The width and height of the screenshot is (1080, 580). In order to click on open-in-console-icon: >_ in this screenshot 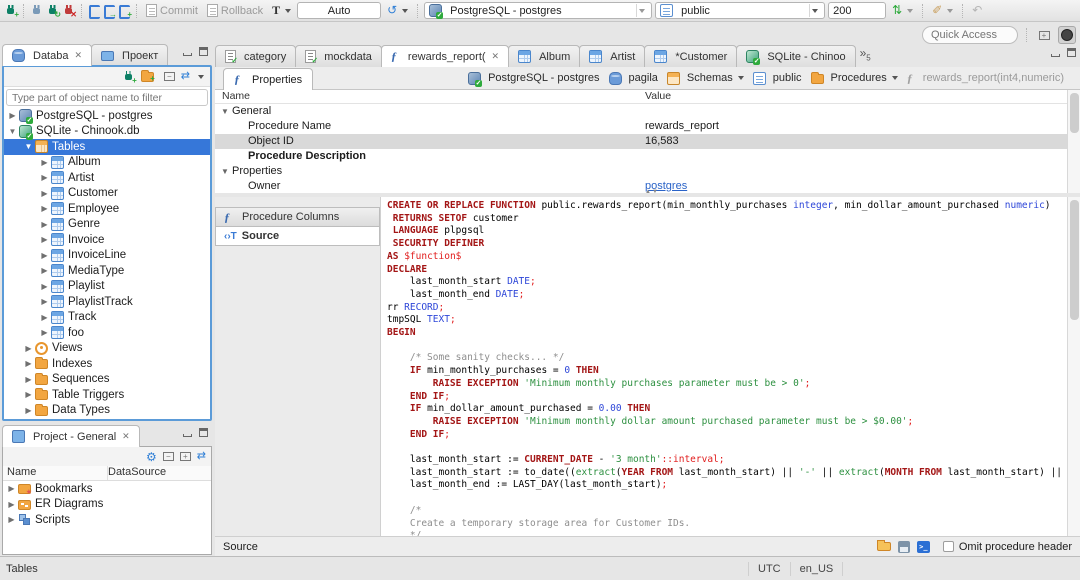, I will do `click(923, 546)`.